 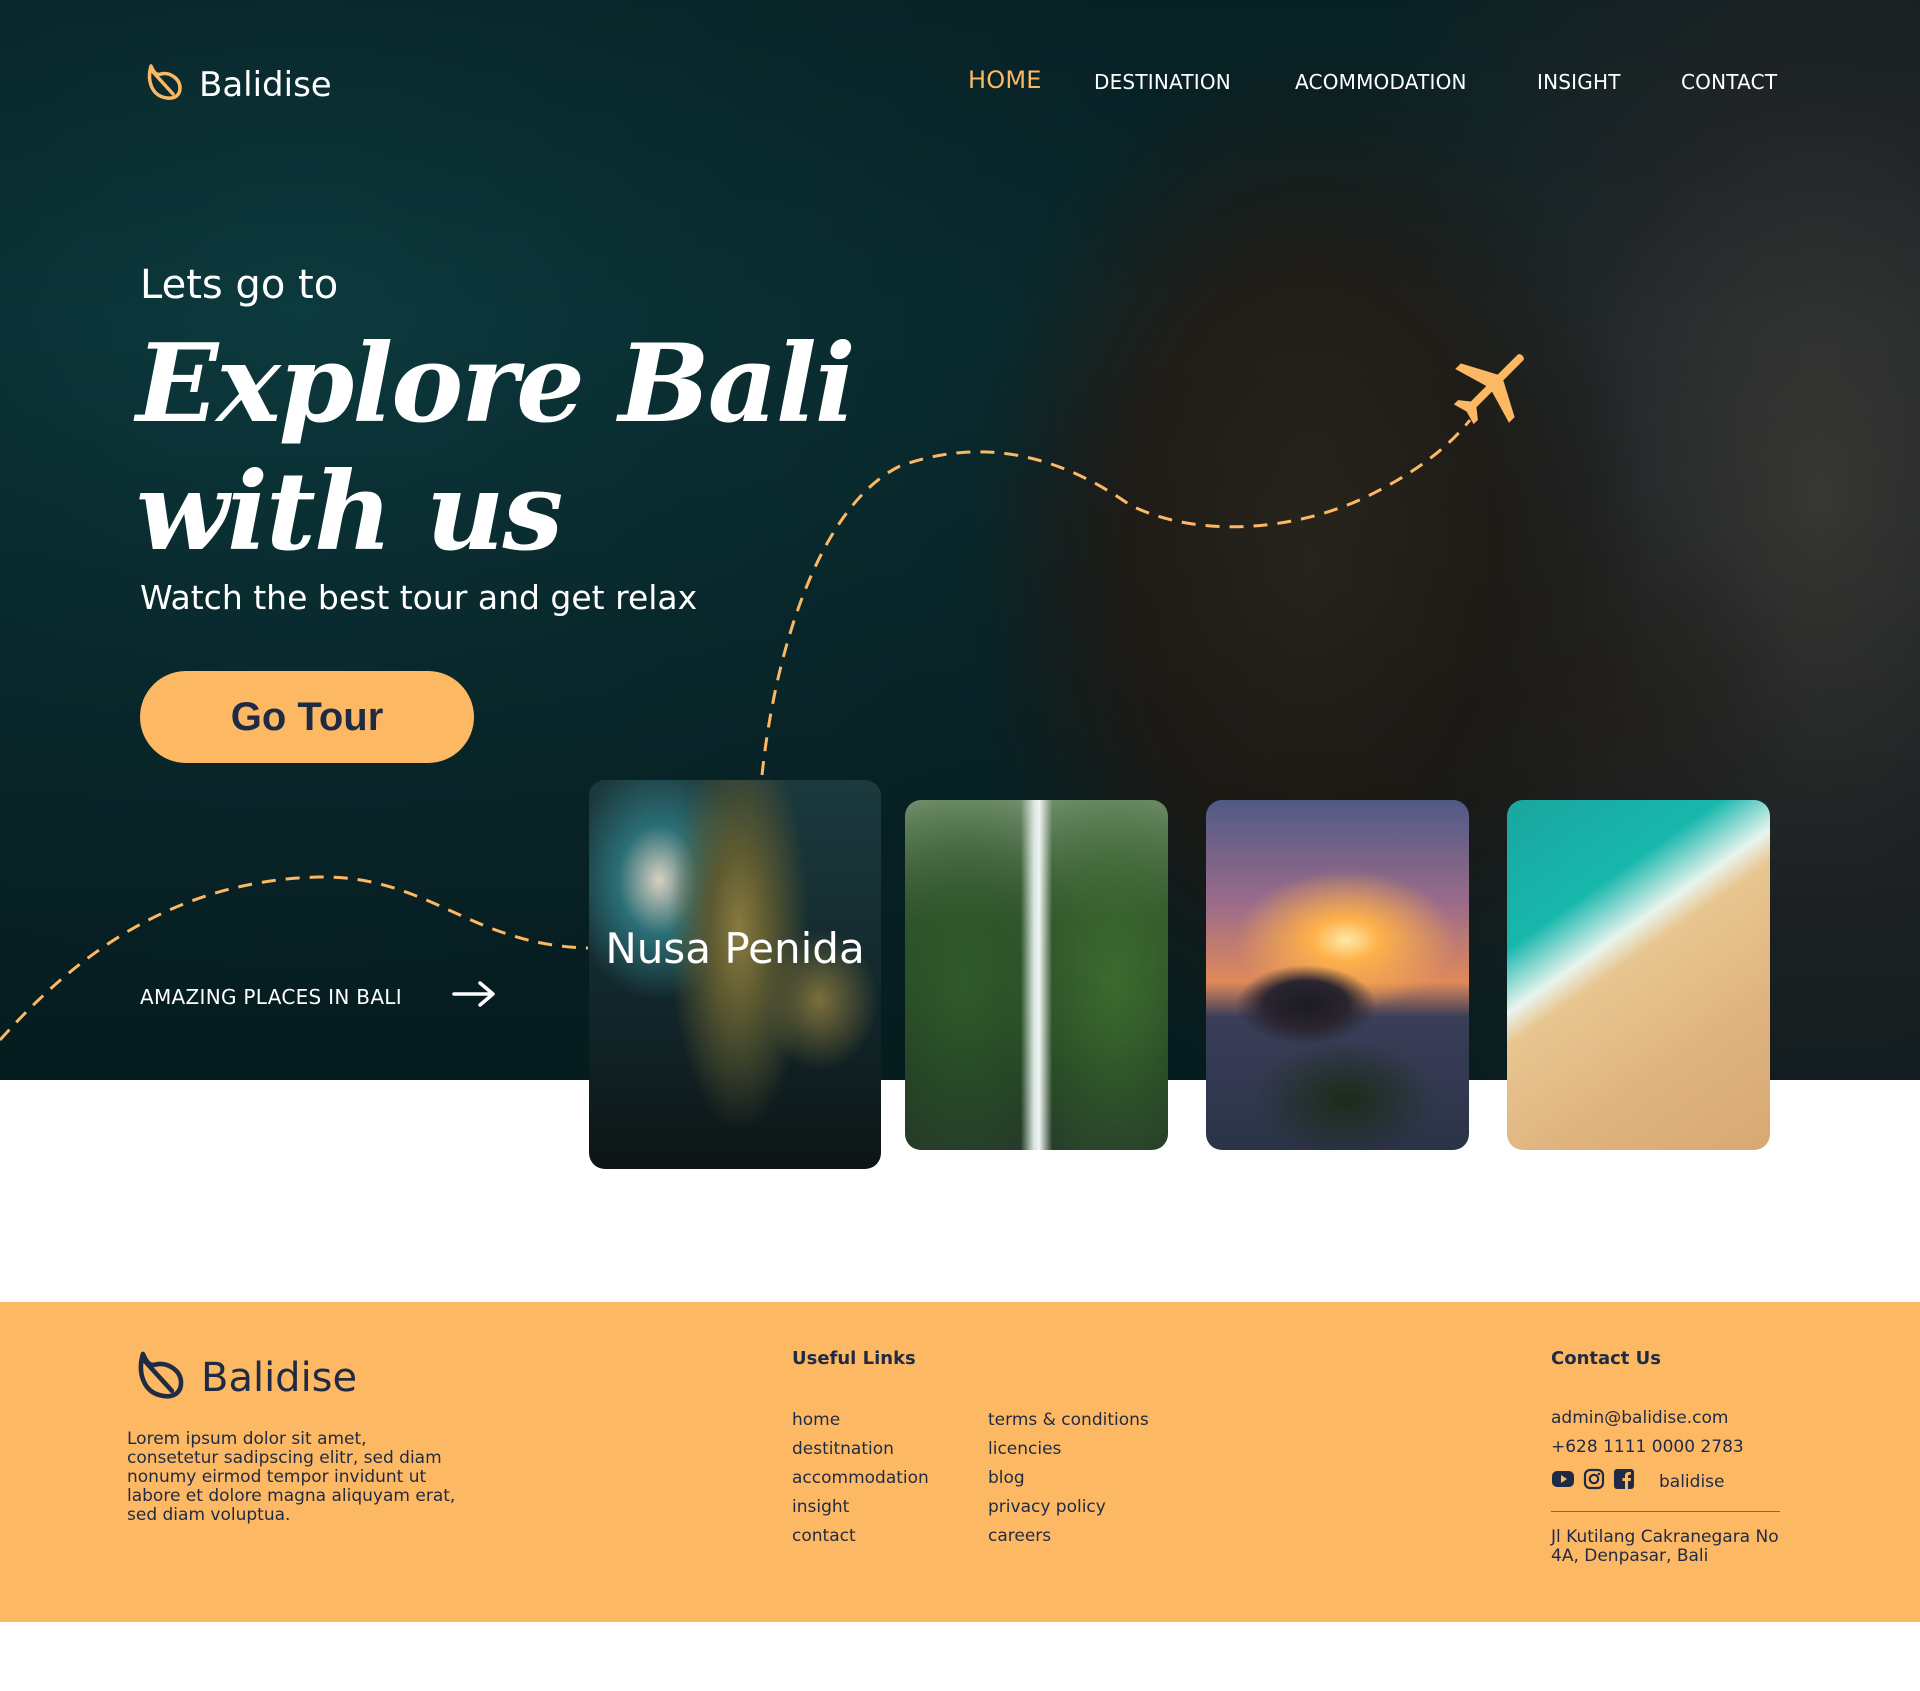 What do you see at coordinates (1638, 975) in the screenshot?
I see `destination-card-beach` at bounding box center [1638, 975].